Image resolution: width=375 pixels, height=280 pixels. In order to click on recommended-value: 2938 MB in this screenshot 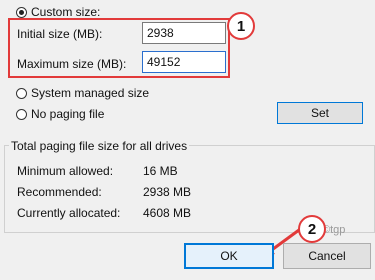, I will do `click(167, 192)`.